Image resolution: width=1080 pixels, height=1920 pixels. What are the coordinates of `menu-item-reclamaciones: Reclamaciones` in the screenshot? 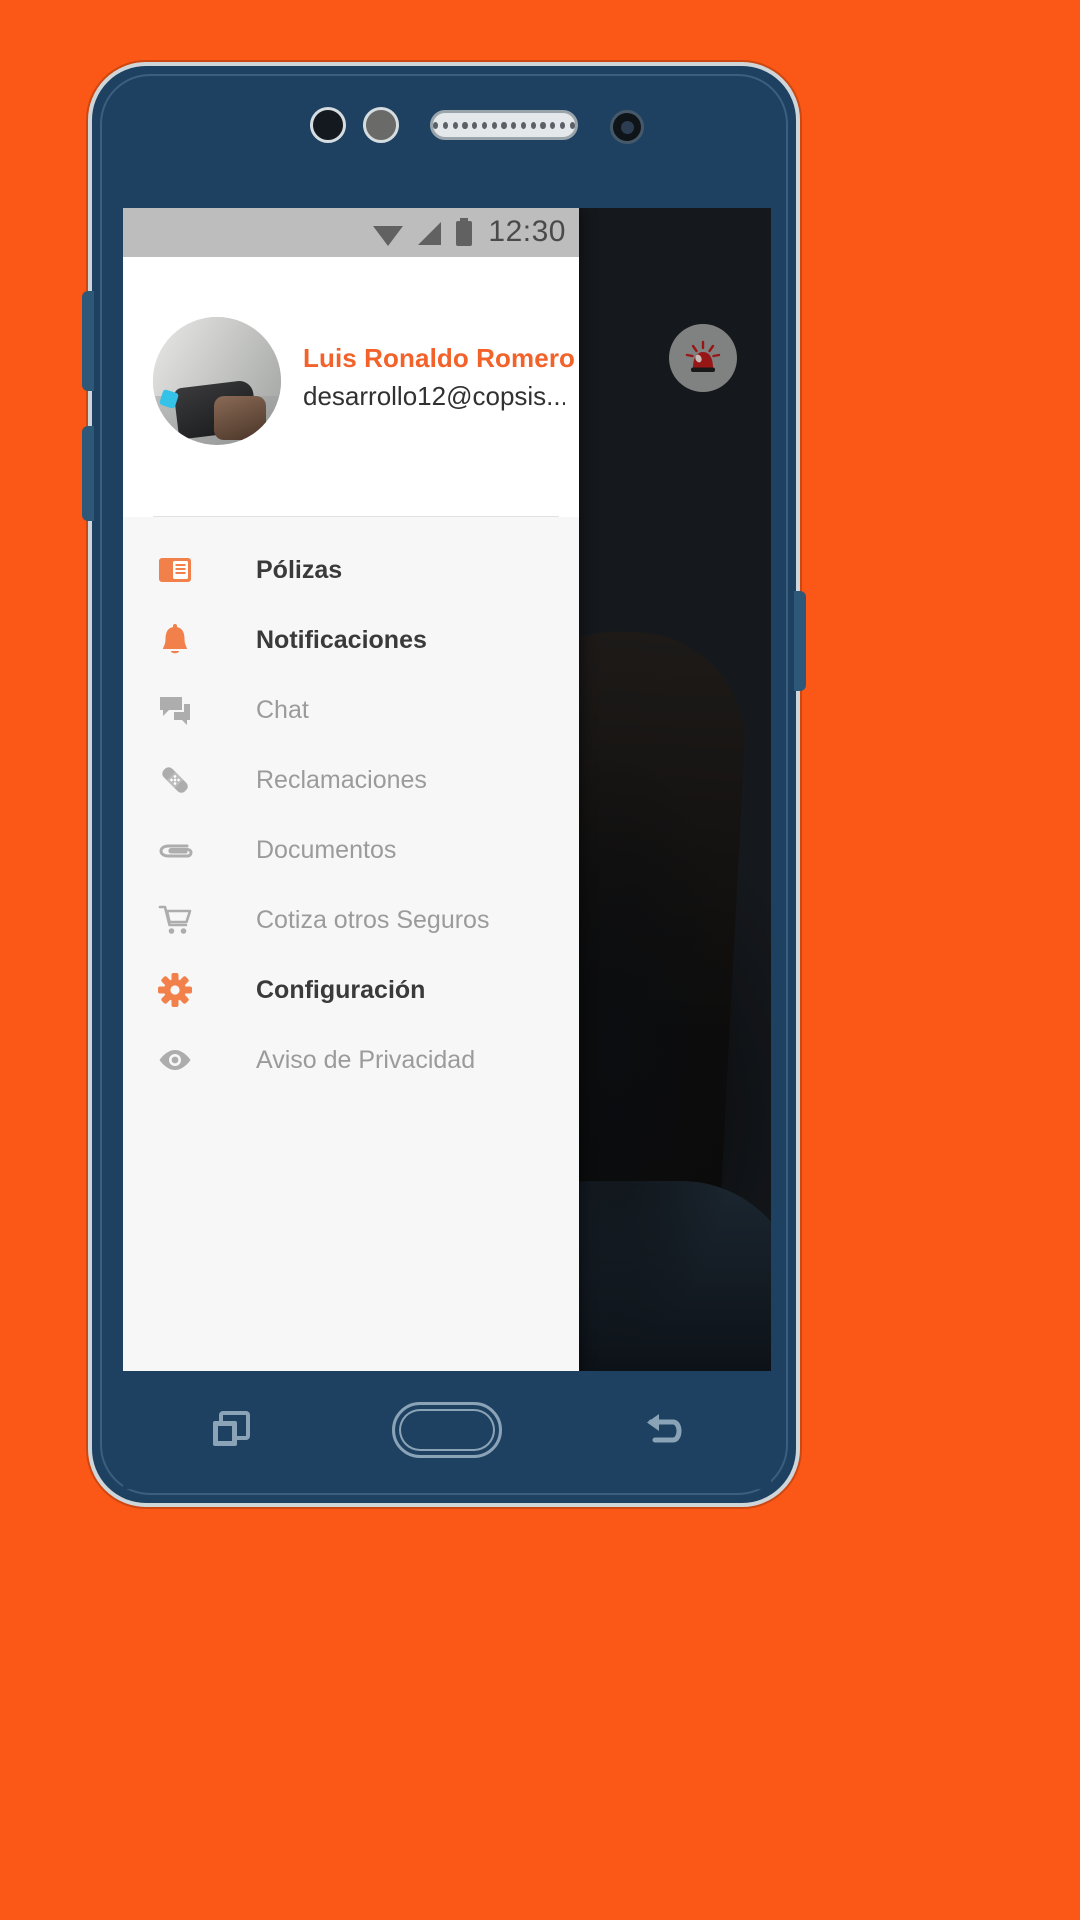 It's located at (351, 780).